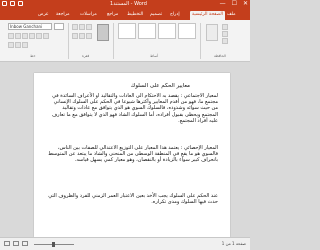 Image resolution: width=320 pixels, height=250 pixels. I want to click on title-bar: المستند1 - Word — ☐ ✕, so click(125, 5).